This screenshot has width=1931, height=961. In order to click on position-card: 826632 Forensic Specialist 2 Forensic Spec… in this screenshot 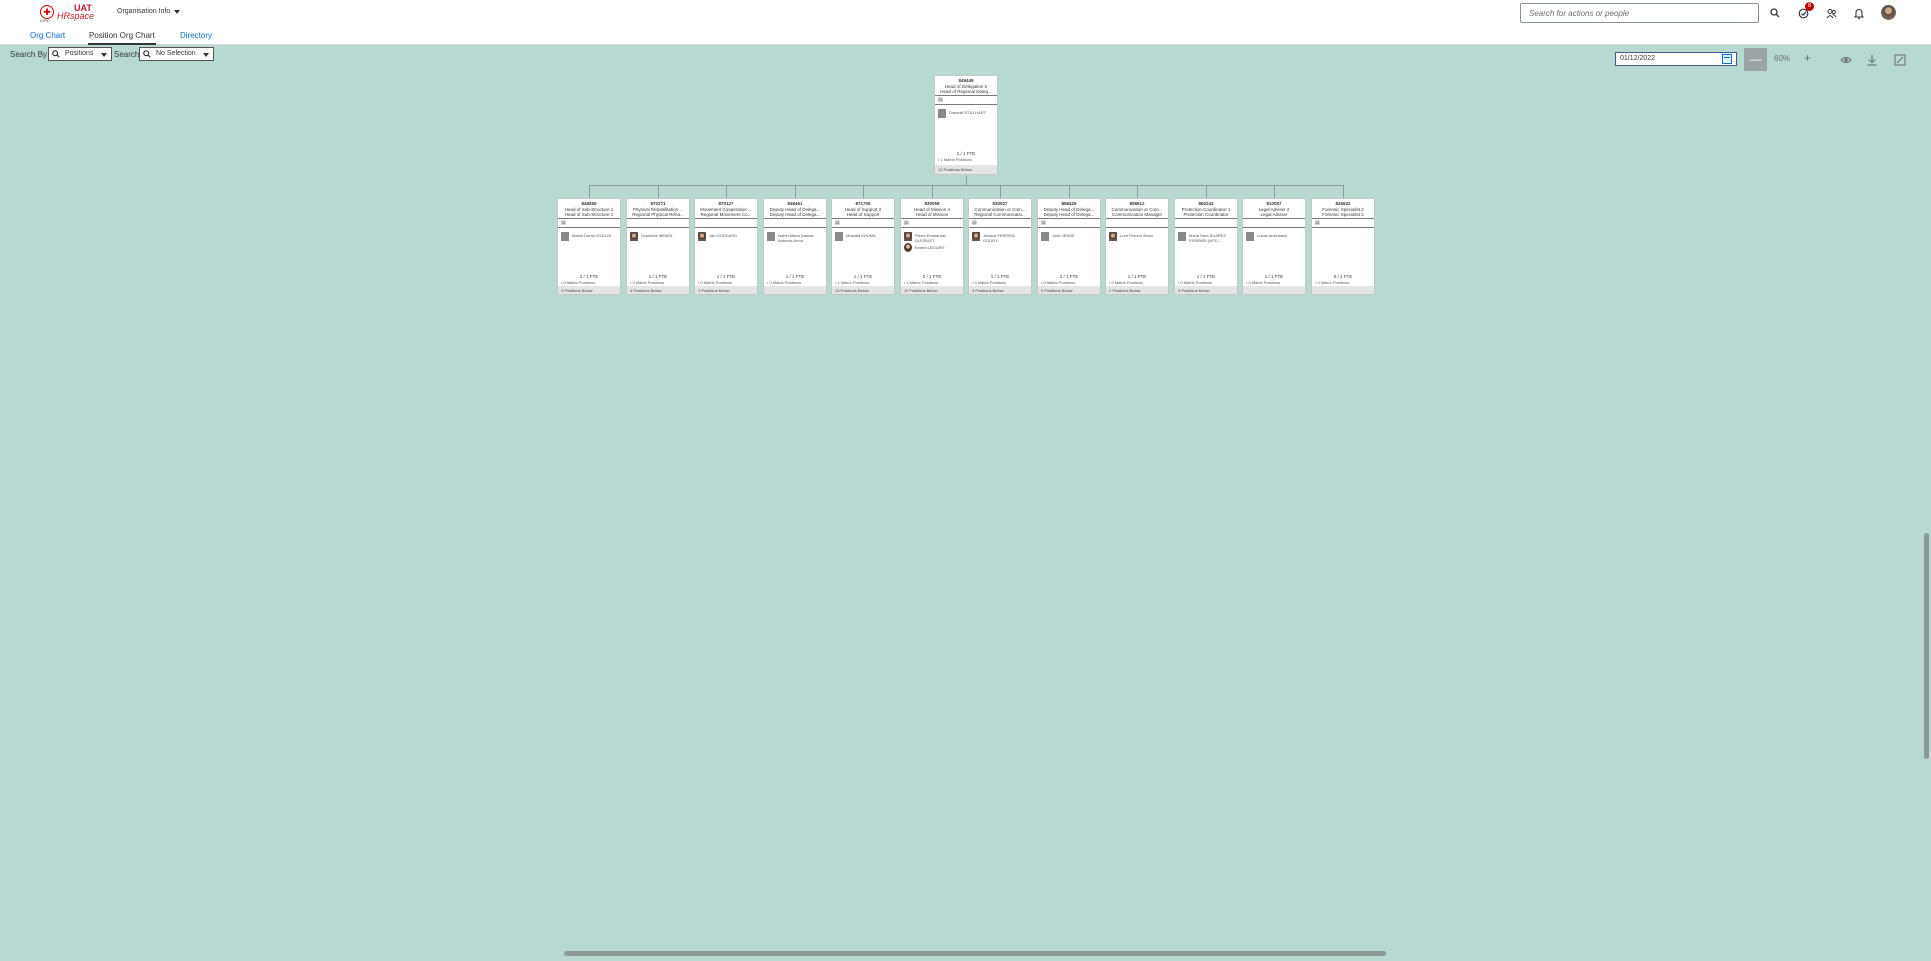, I will do `click(1343, 246)`.